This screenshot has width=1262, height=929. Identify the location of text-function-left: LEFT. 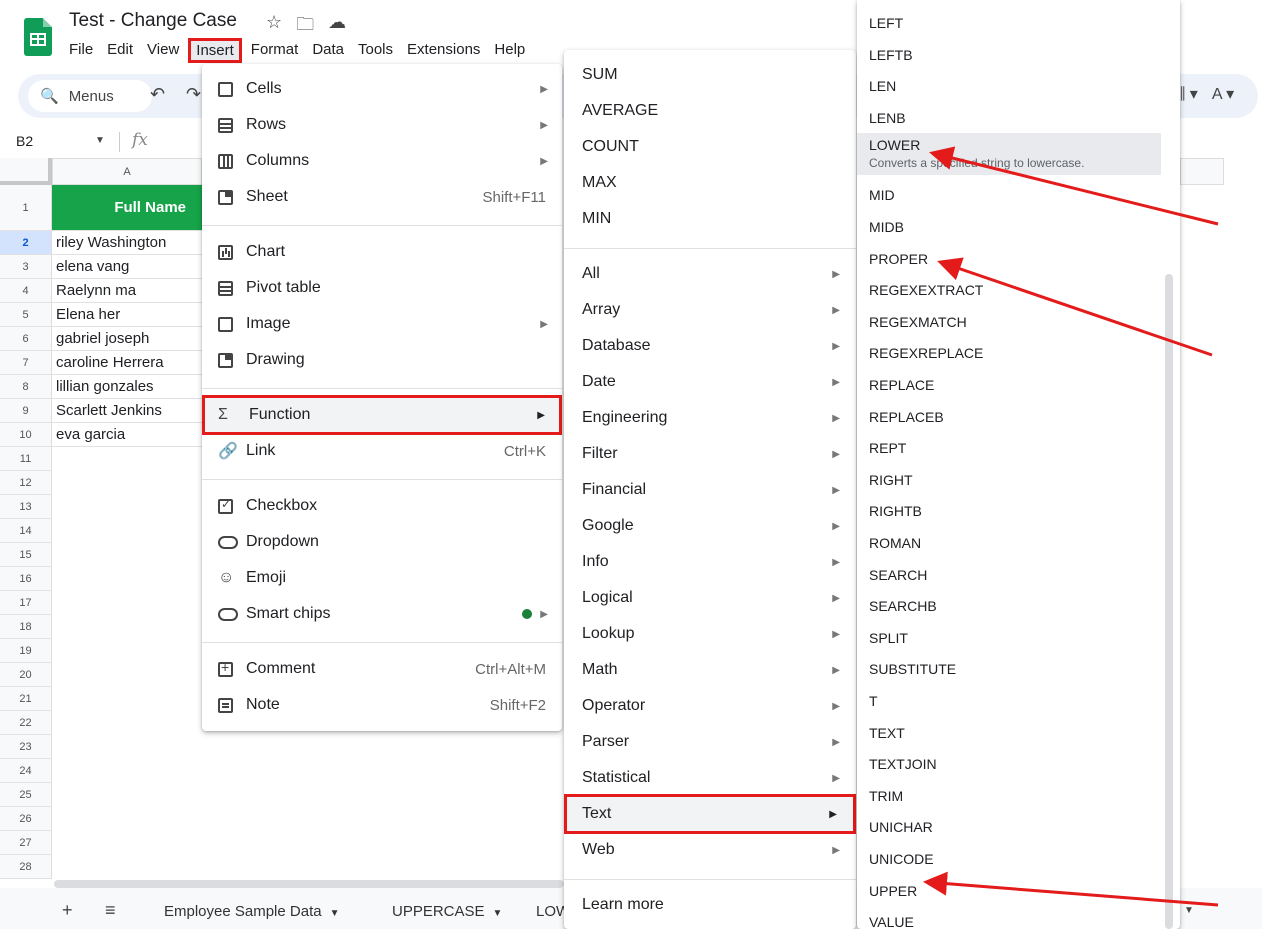
(1009, 23).